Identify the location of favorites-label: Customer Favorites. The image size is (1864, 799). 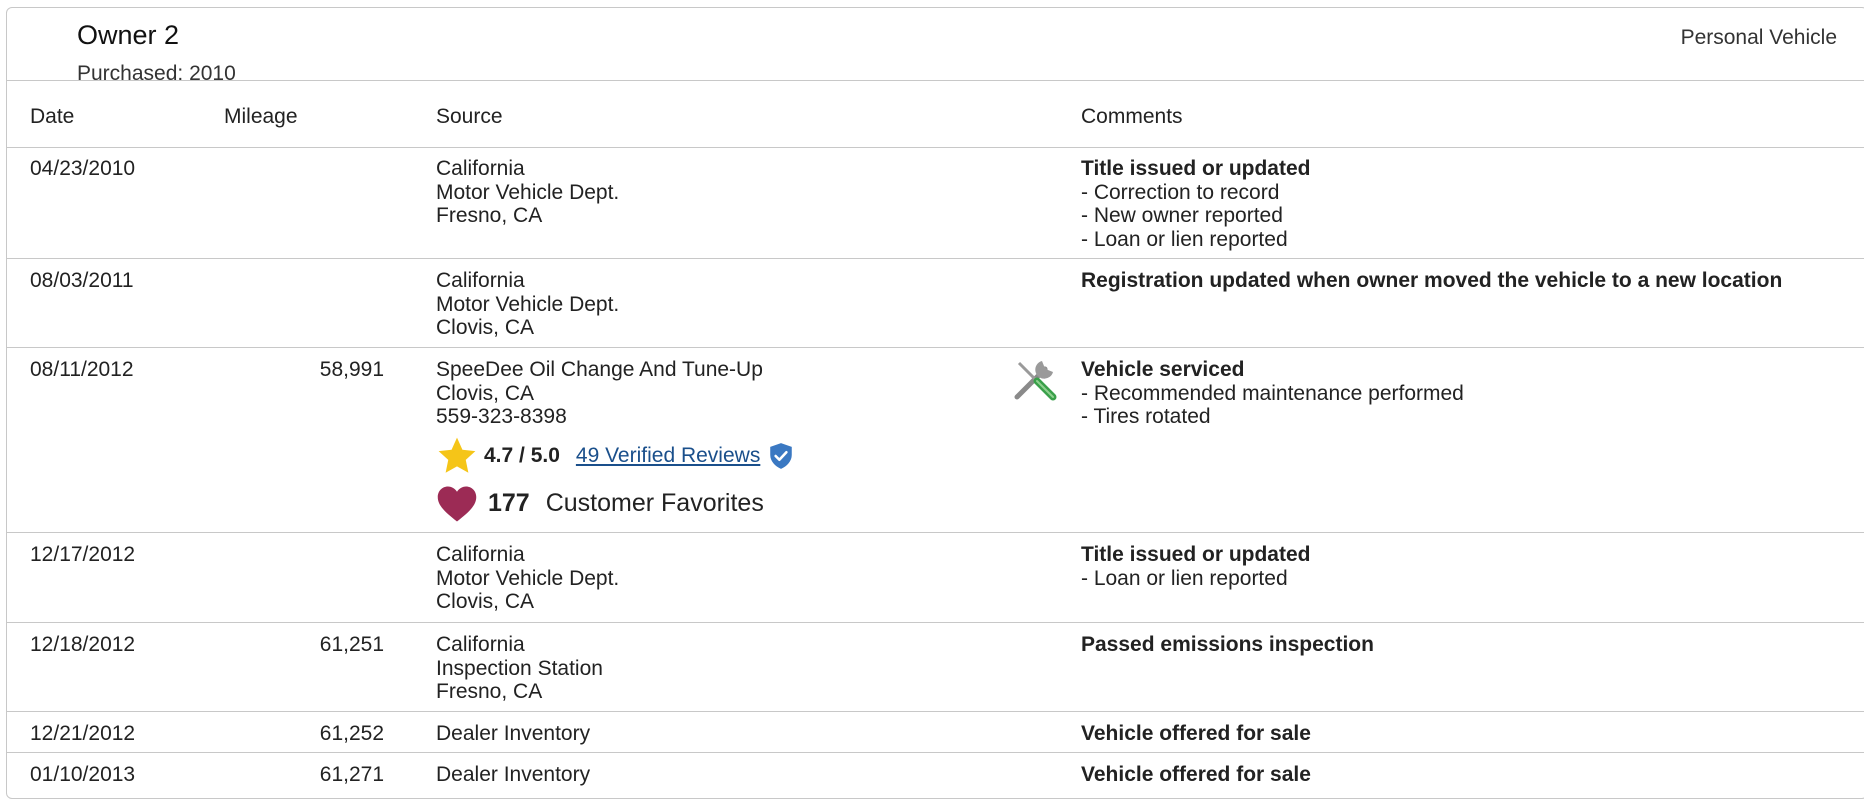
(654, 502).